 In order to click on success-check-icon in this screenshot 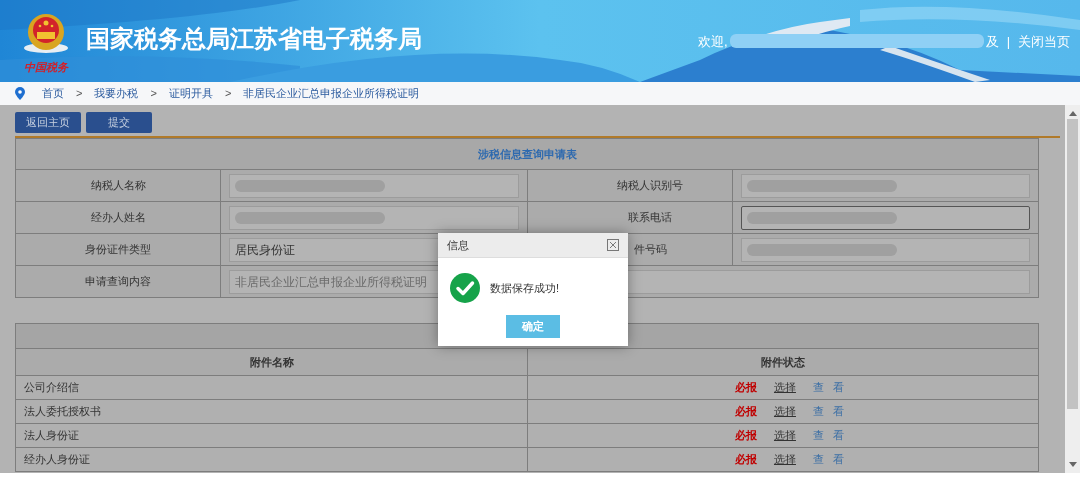, I will do `click(465, 288)`.